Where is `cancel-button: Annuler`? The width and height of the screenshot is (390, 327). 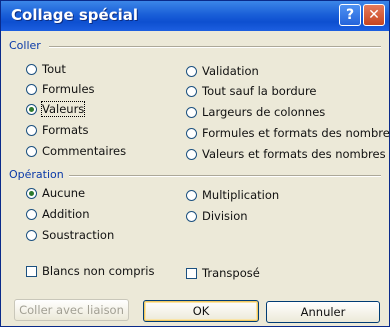 cancel-button: Annuler is located at coordinates (323, 312).